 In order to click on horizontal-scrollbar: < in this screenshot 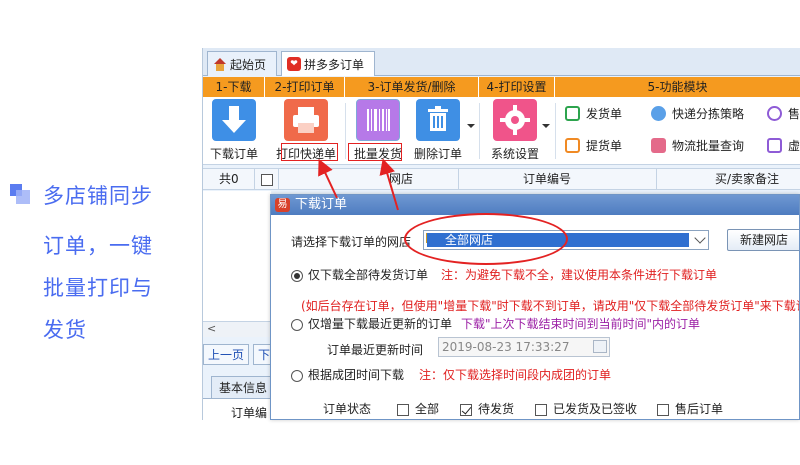, I will do `click(237, 329)`.